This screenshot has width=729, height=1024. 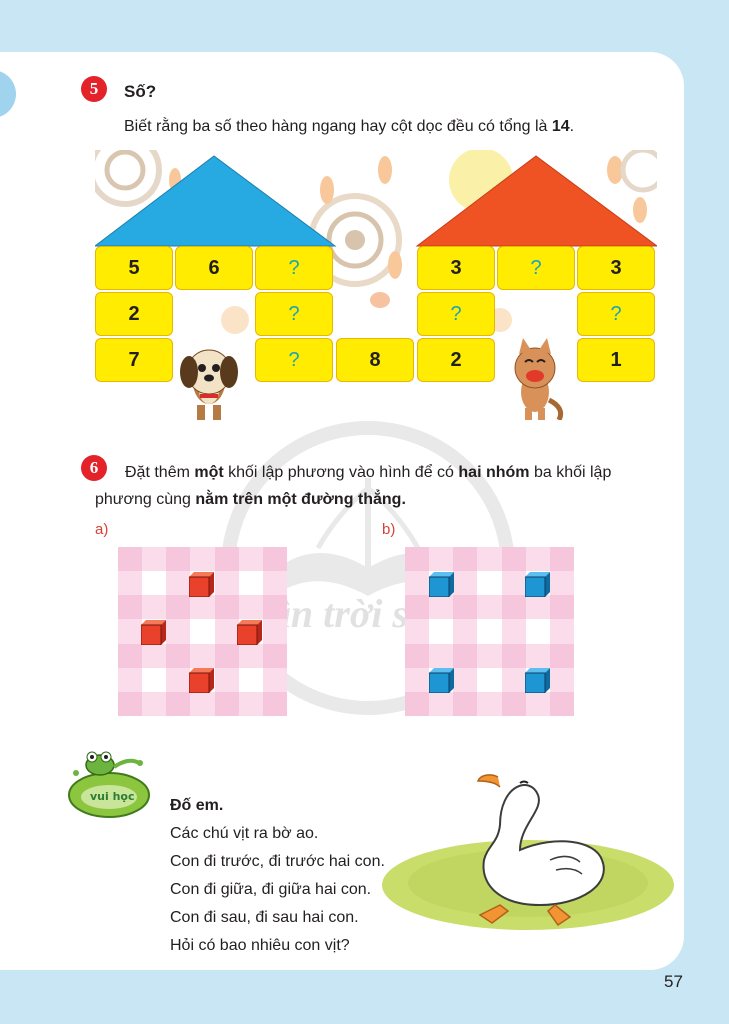 What do you see at coordinates (112, 796) in the screenshot?
I see `vui-hoc-badge: vui học` at bounding box center [112, 796].